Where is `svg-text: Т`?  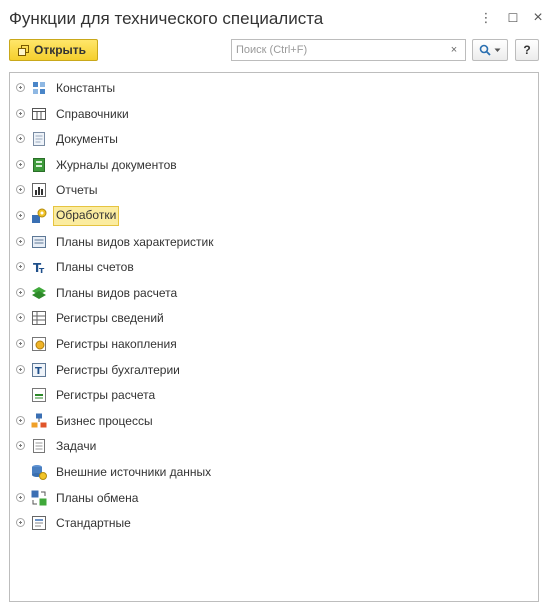 svg-text: Т is located at coordinates (38, 371).